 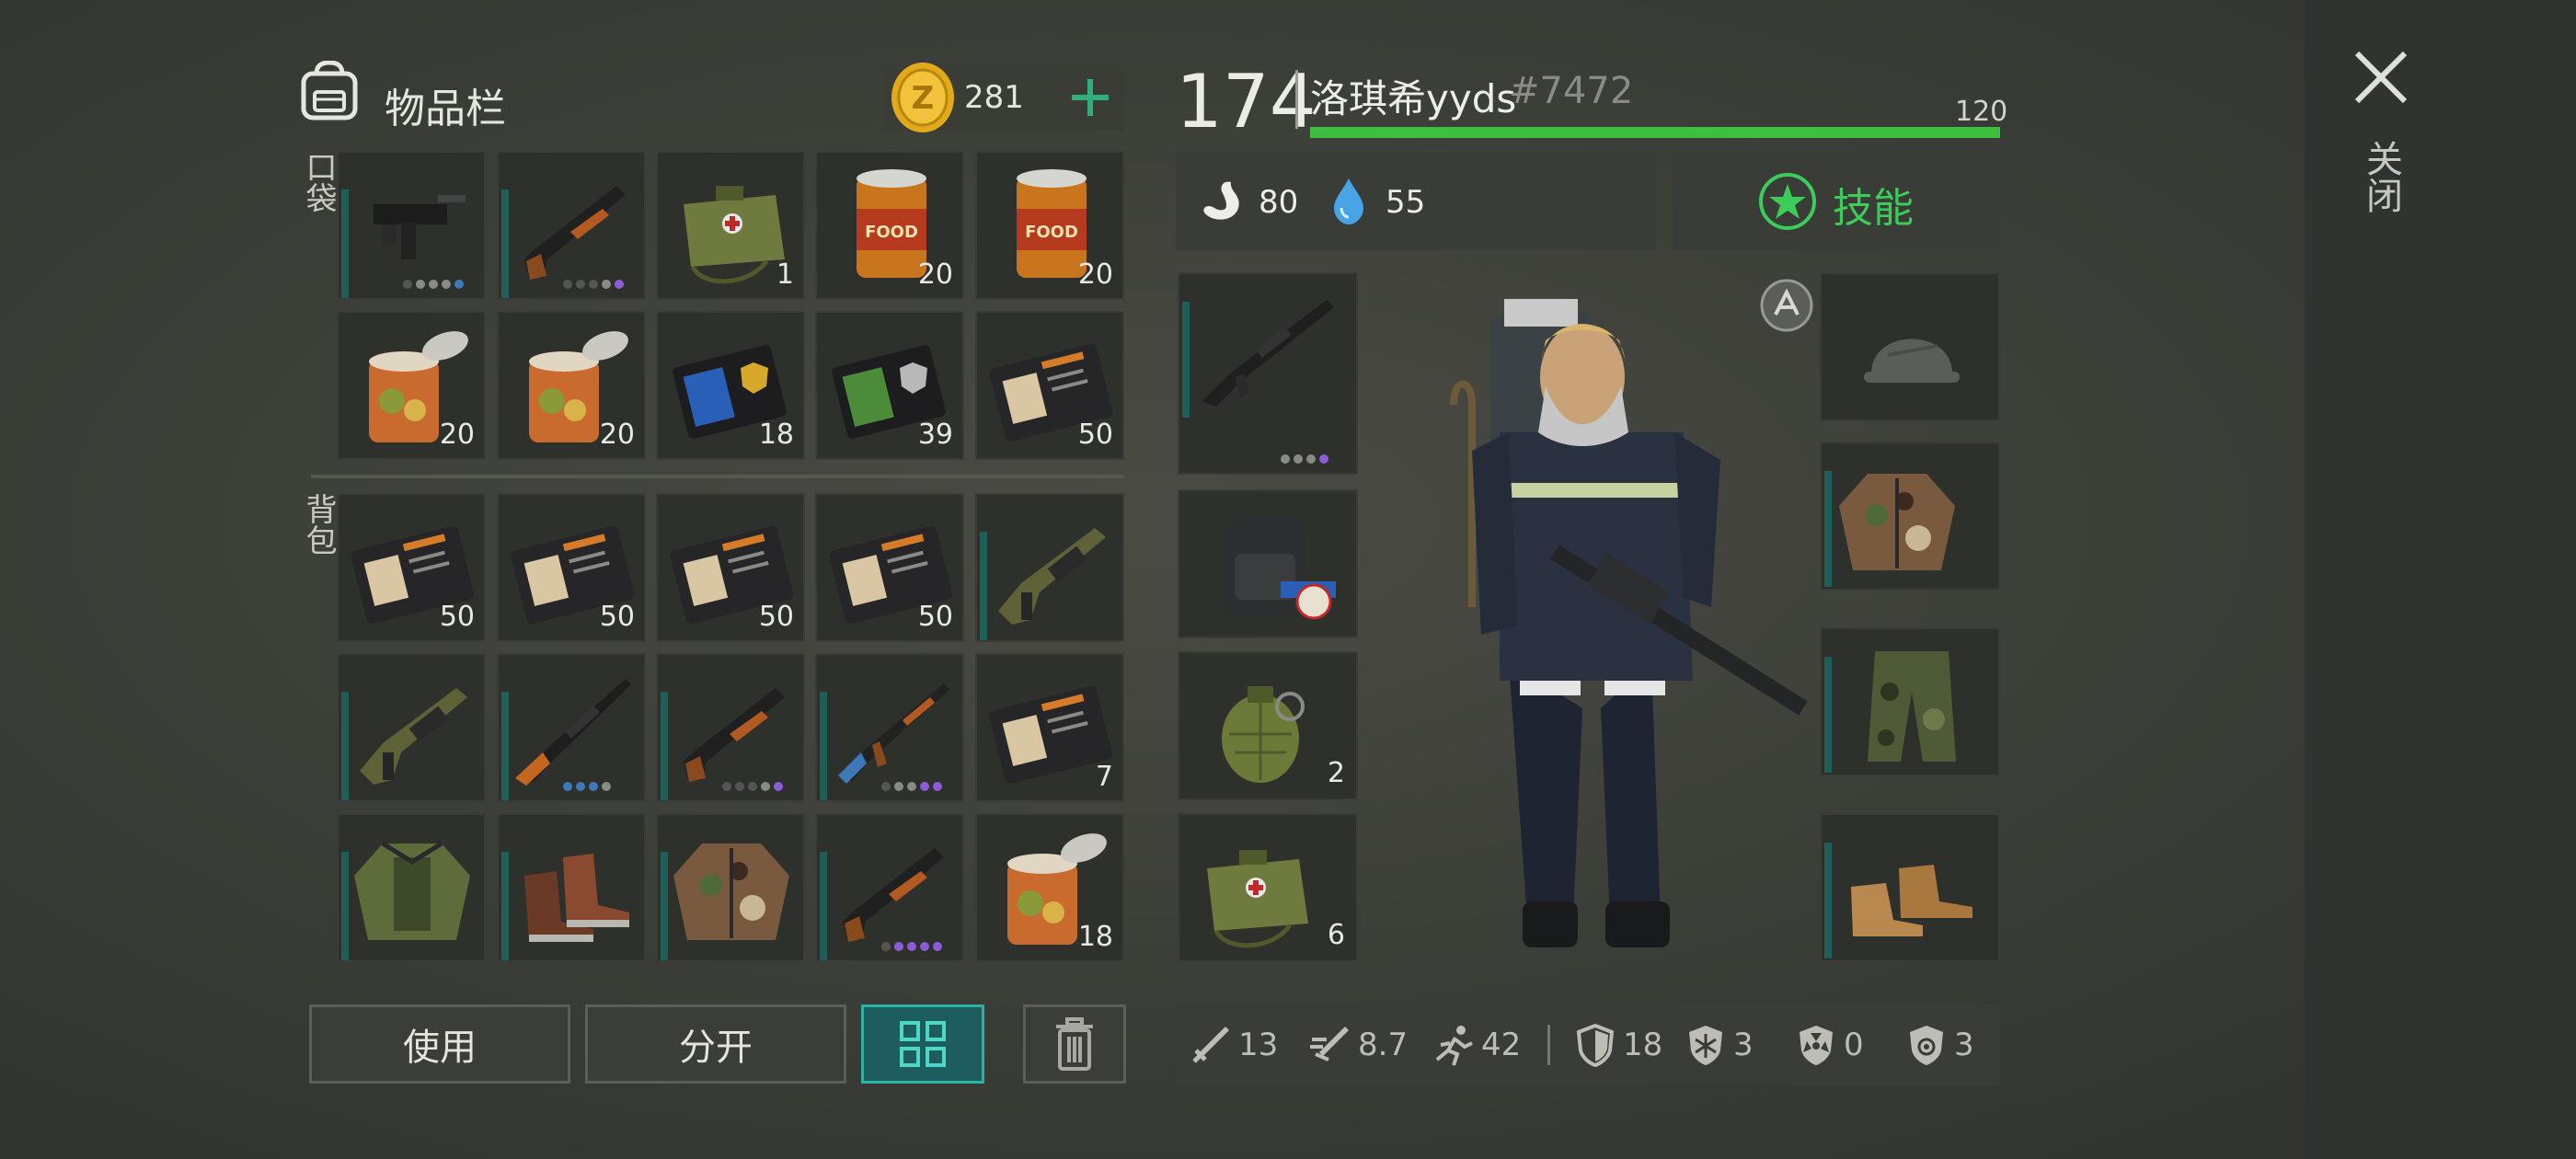 I want to click on uzi-icon, so click(x=420, y=227).